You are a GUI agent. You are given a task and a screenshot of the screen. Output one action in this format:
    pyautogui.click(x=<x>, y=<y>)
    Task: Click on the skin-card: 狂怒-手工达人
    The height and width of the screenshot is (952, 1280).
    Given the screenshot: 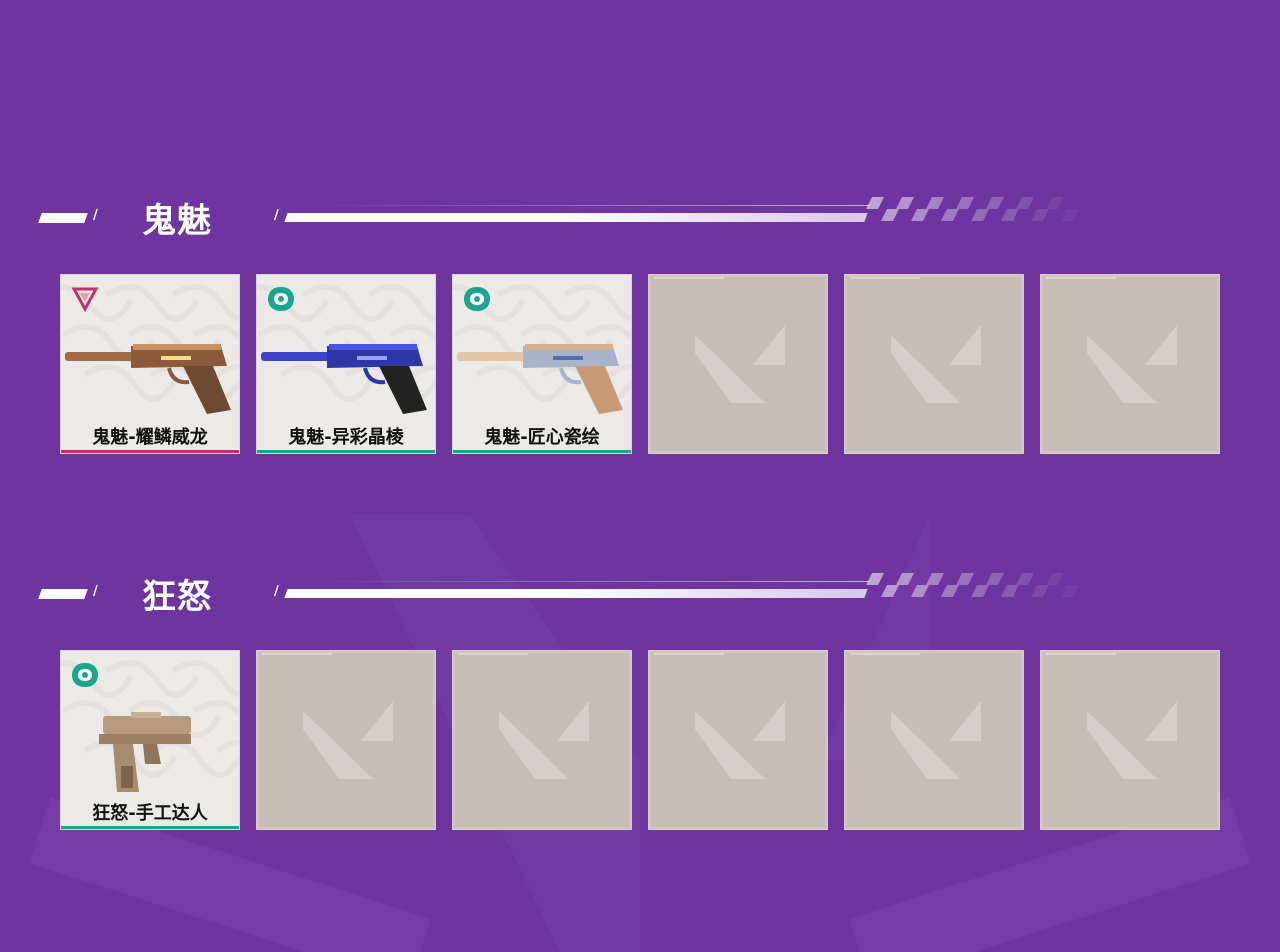 What is the action you would take?
    pyautogui.click(x=150, y=740)
    